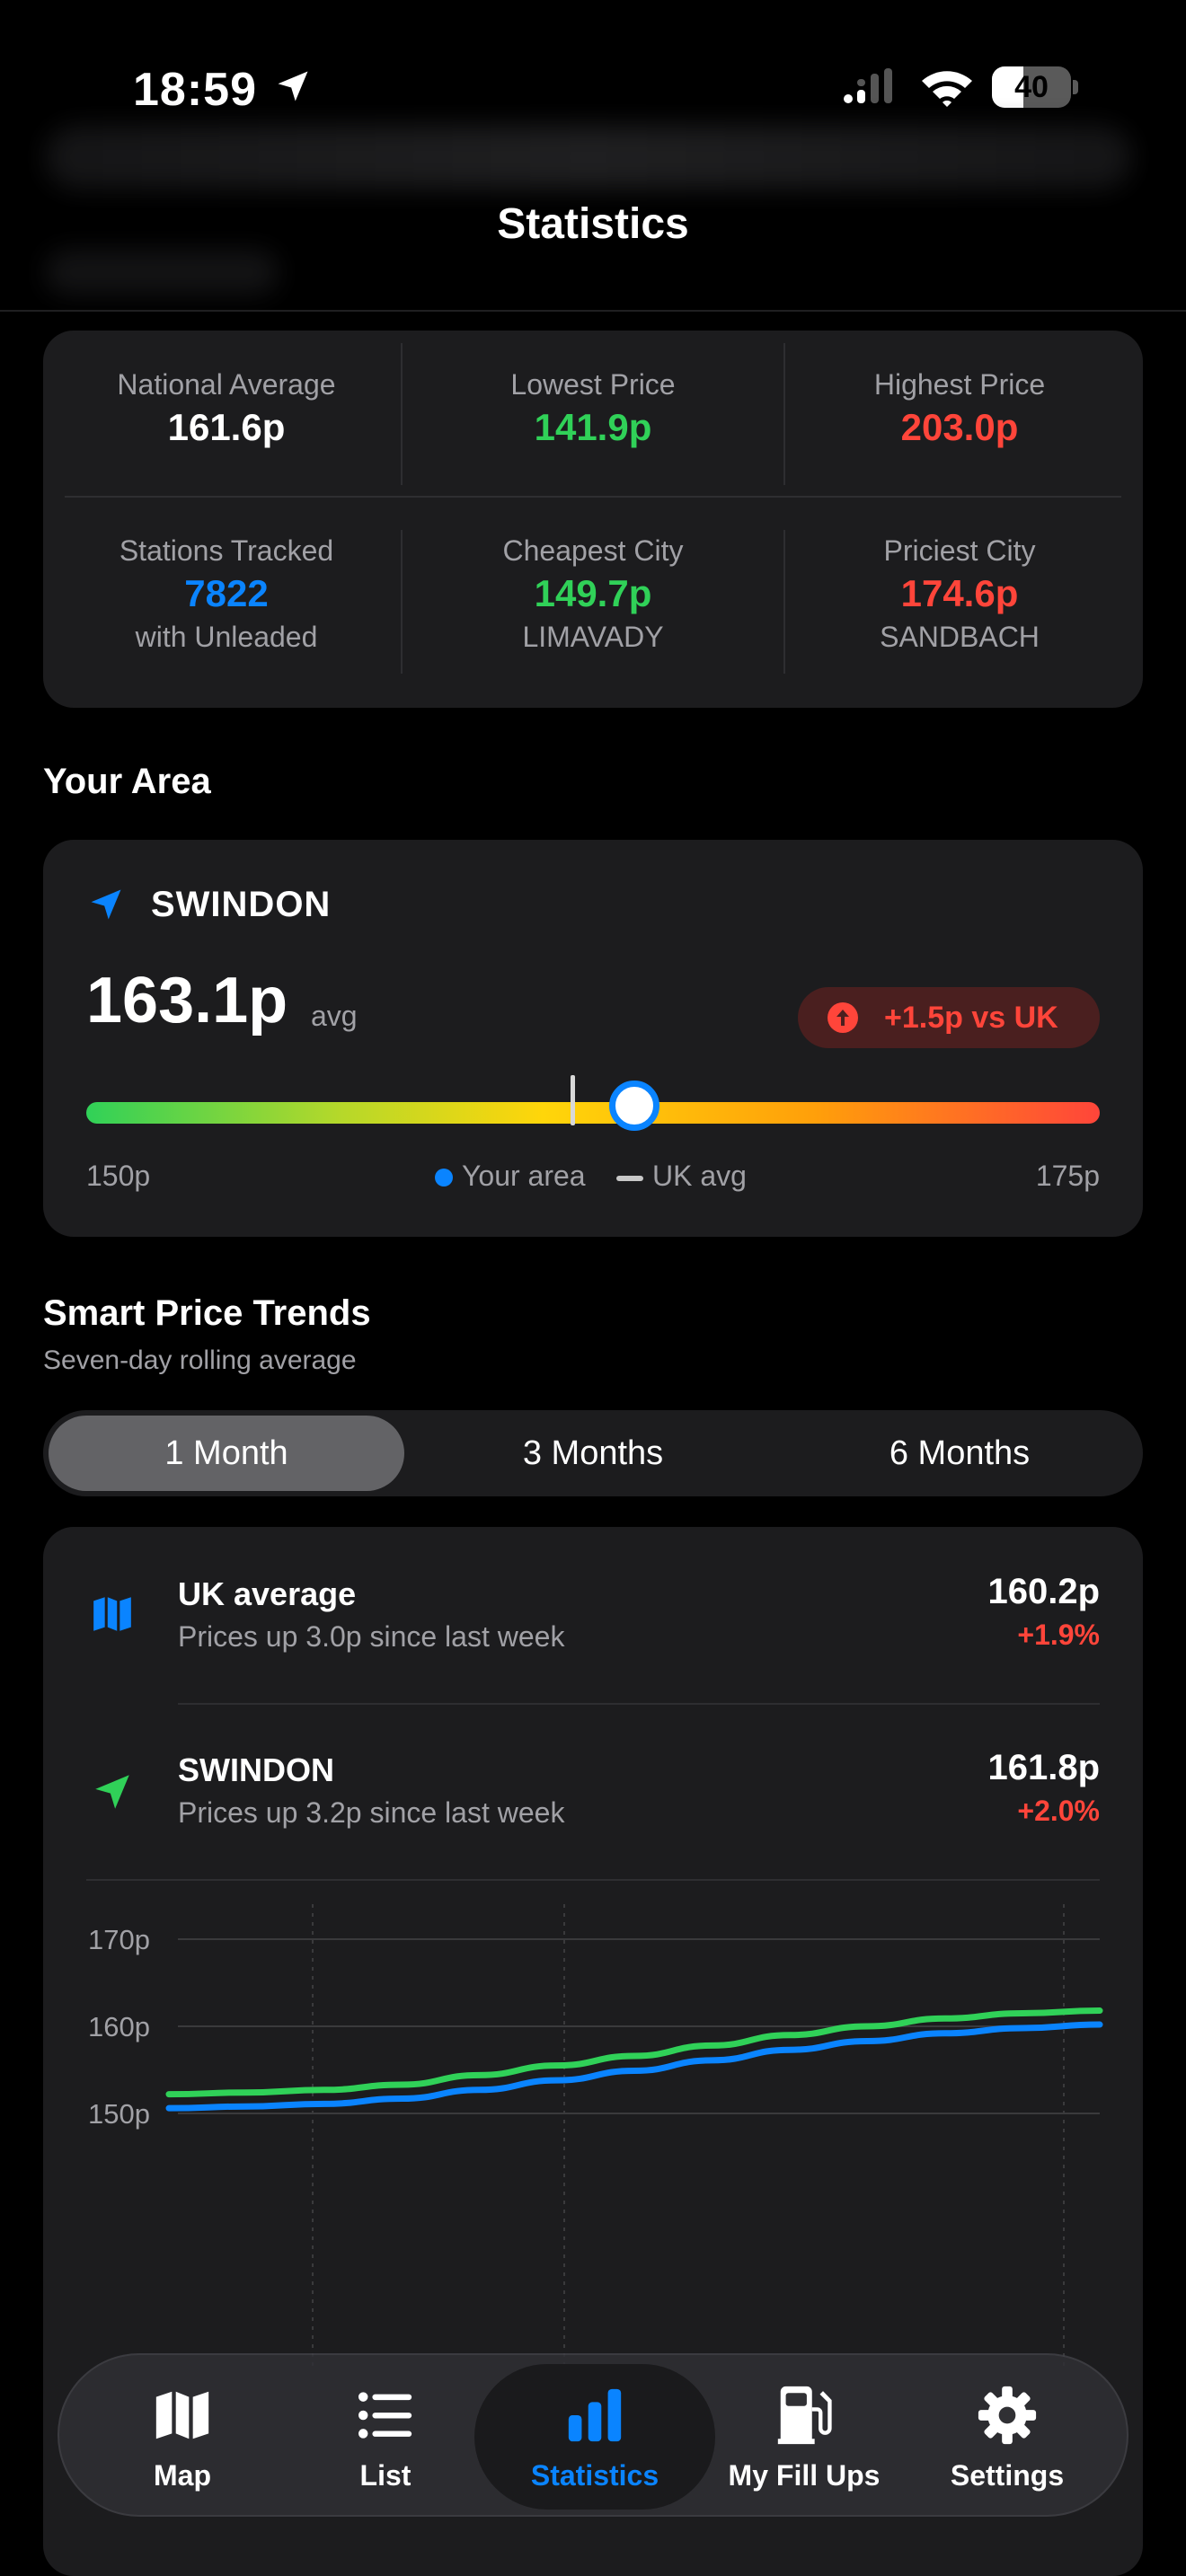  Describe the element at coordinates (118, 1176) in the screenshot. I see `gauge-min-label: 150p` at that location.